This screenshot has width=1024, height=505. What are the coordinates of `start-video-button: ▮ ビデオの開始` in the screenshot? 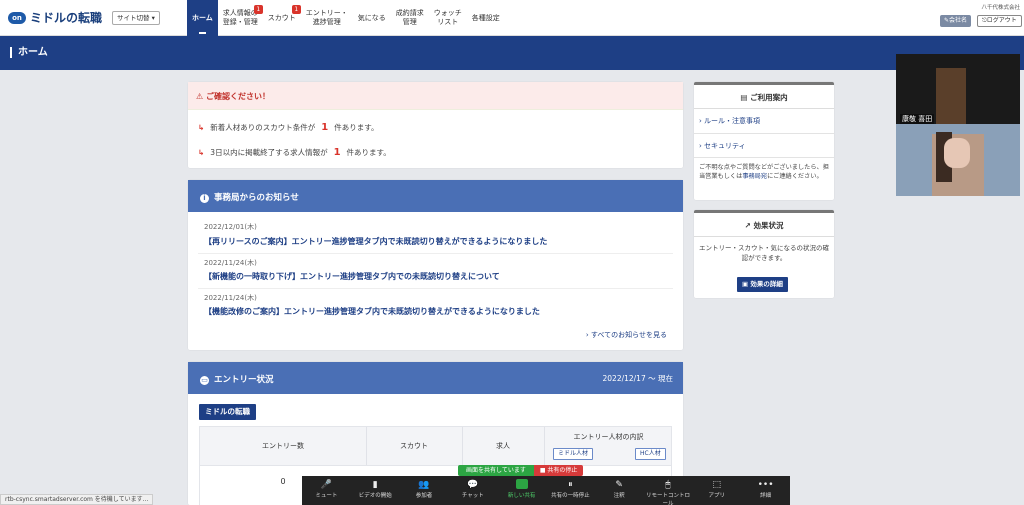 It's located at (375, 490).